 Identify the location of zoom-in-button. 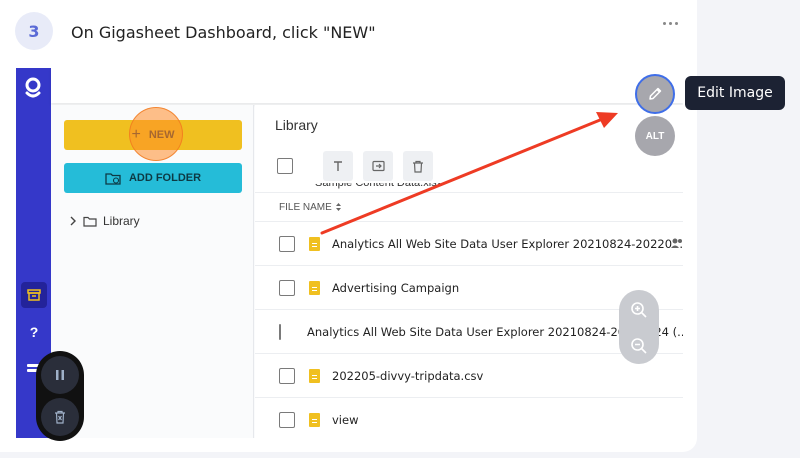
(639, 310).